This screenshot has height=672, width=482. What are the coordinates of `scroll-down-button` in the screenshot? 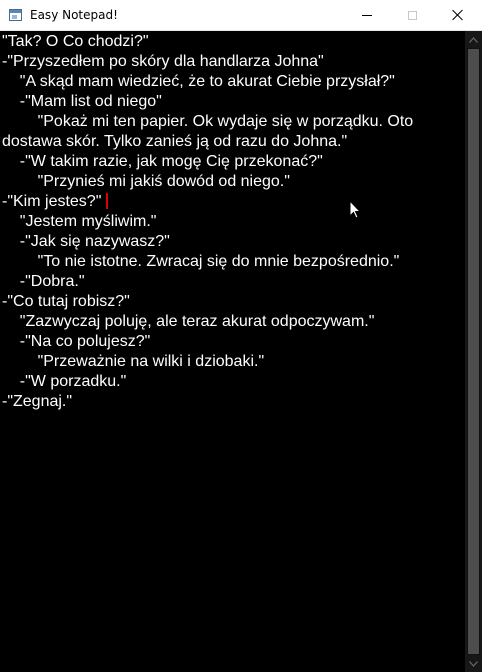 It's located at (473, 663).